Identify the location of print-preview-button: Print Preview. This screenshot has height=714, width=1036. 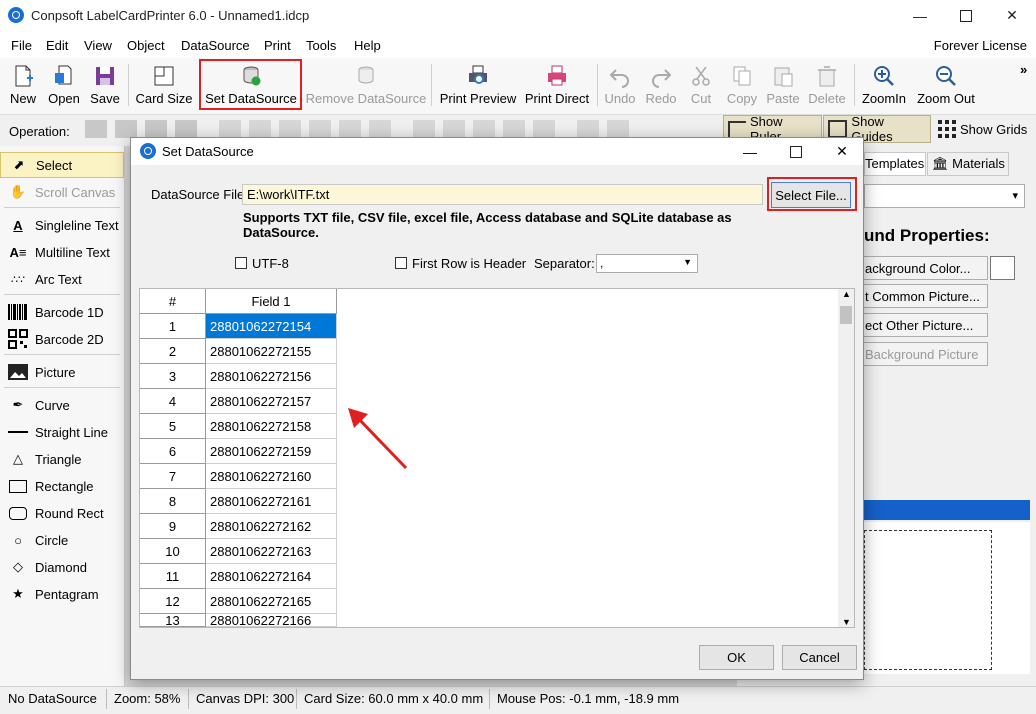
(478, 86).